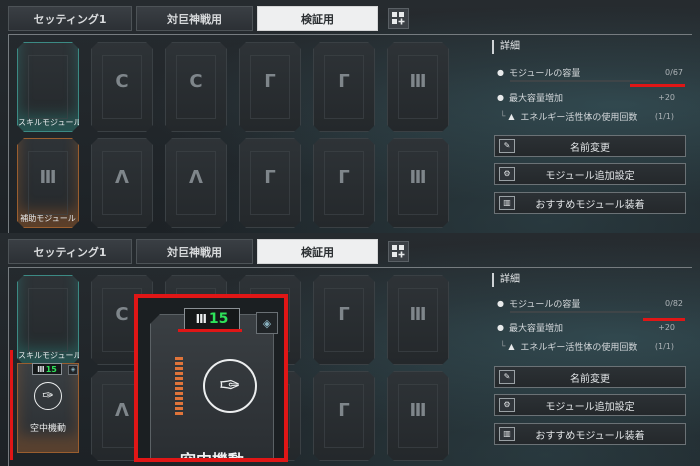 This screenshot has width=700, height=466. I want to click on zoomed-module-highlight: ✑ 空中機動 Ⅲ 15 ◈, so click(211, 378).